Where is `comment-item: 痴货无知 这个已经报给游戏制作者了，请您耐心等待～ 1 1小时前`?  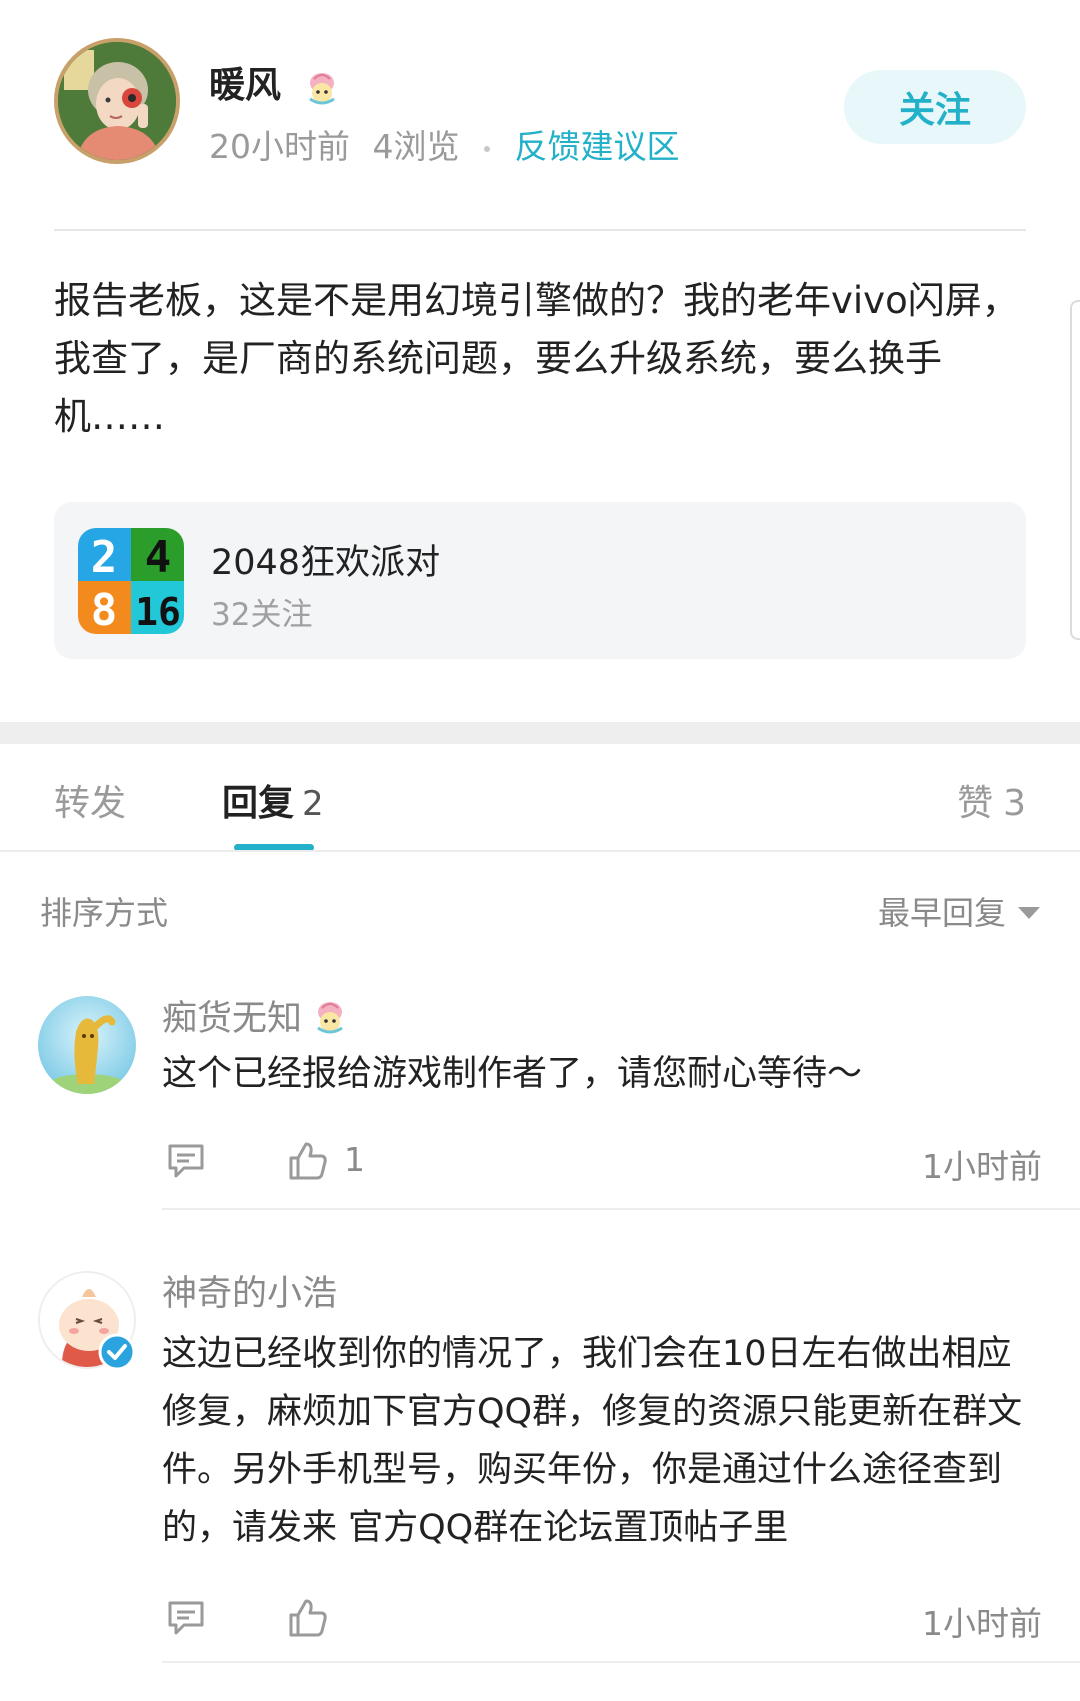 comment-item: 痴货无知 这个已经报给游戏制作者了，请您耐心等待～ 1 1小时前 is located at coordinates (540, 1100).